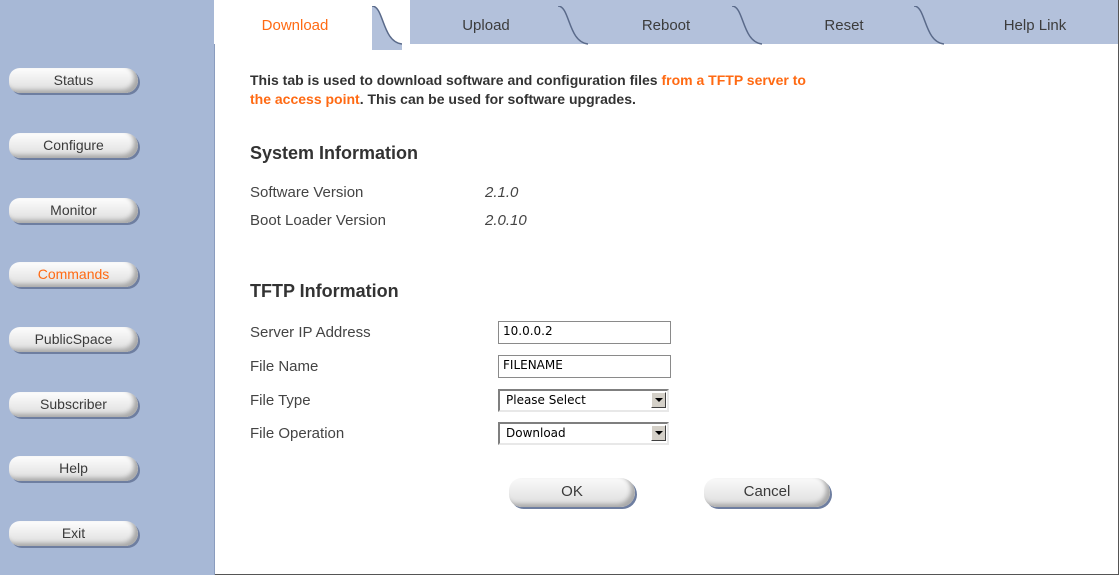  I want to click on cancel-button: Cancel, so click(767, 492).